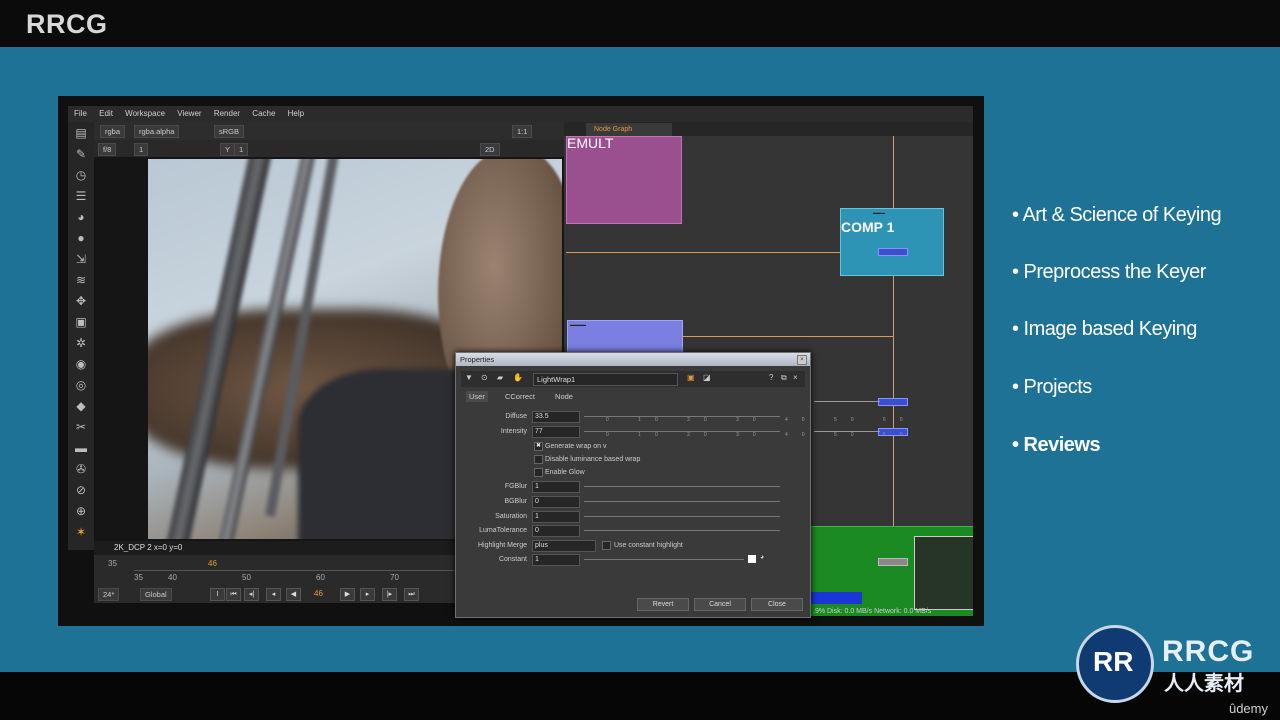 The width and height of the screenshot is (1280, 720). Describe the element at coordinates (629, 129) in the screenshot. I see `tab-node-graph: Node Graph` at that location.